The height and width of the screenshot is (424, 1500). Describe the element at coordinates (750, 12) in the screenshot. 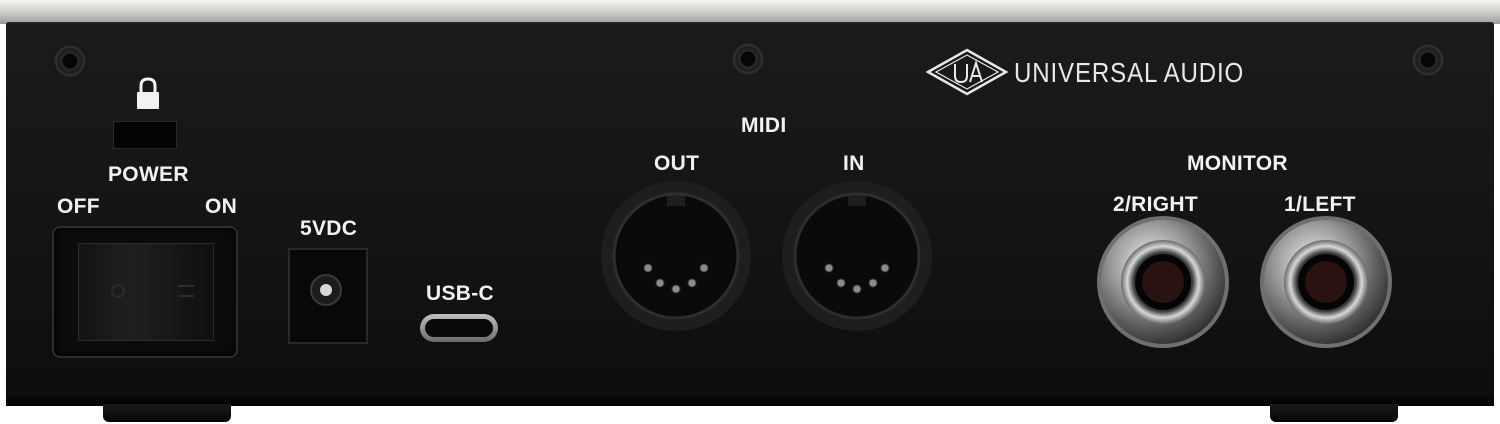

I see `top-chassis-trim` at that location.